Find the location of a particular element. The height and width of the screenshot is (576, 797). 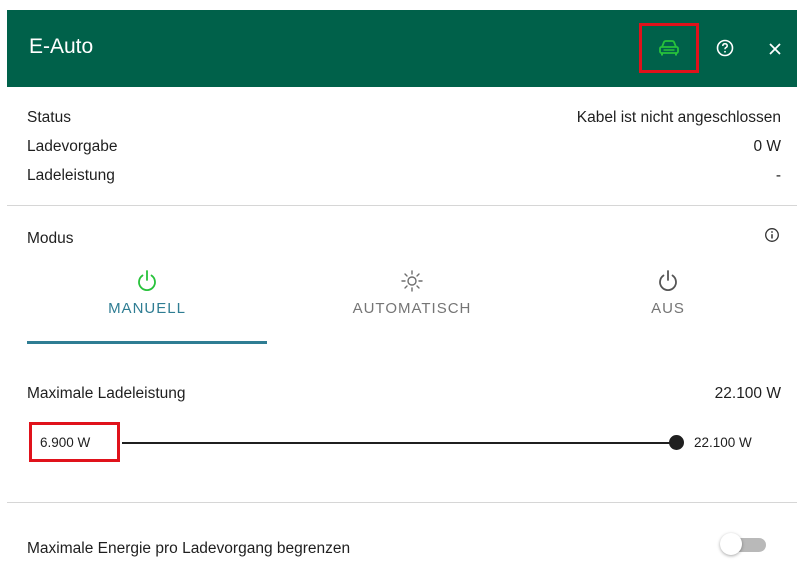

help-circle-icon is located at coordinates (725, 48).